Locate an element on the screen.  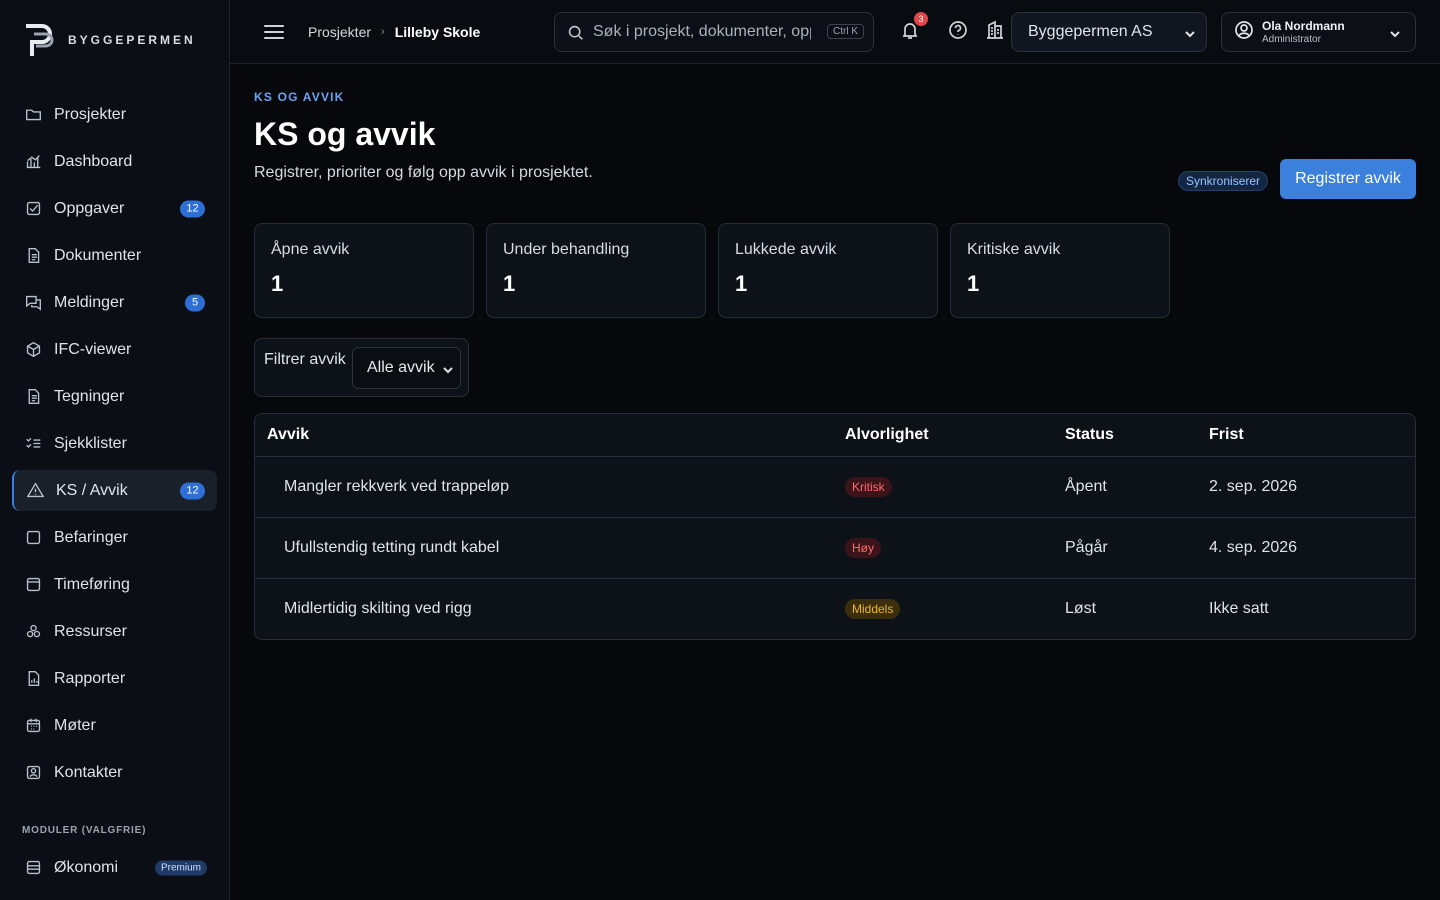
stat-card-open: Åpne avvik 1 is located at coordinates (364, 270).